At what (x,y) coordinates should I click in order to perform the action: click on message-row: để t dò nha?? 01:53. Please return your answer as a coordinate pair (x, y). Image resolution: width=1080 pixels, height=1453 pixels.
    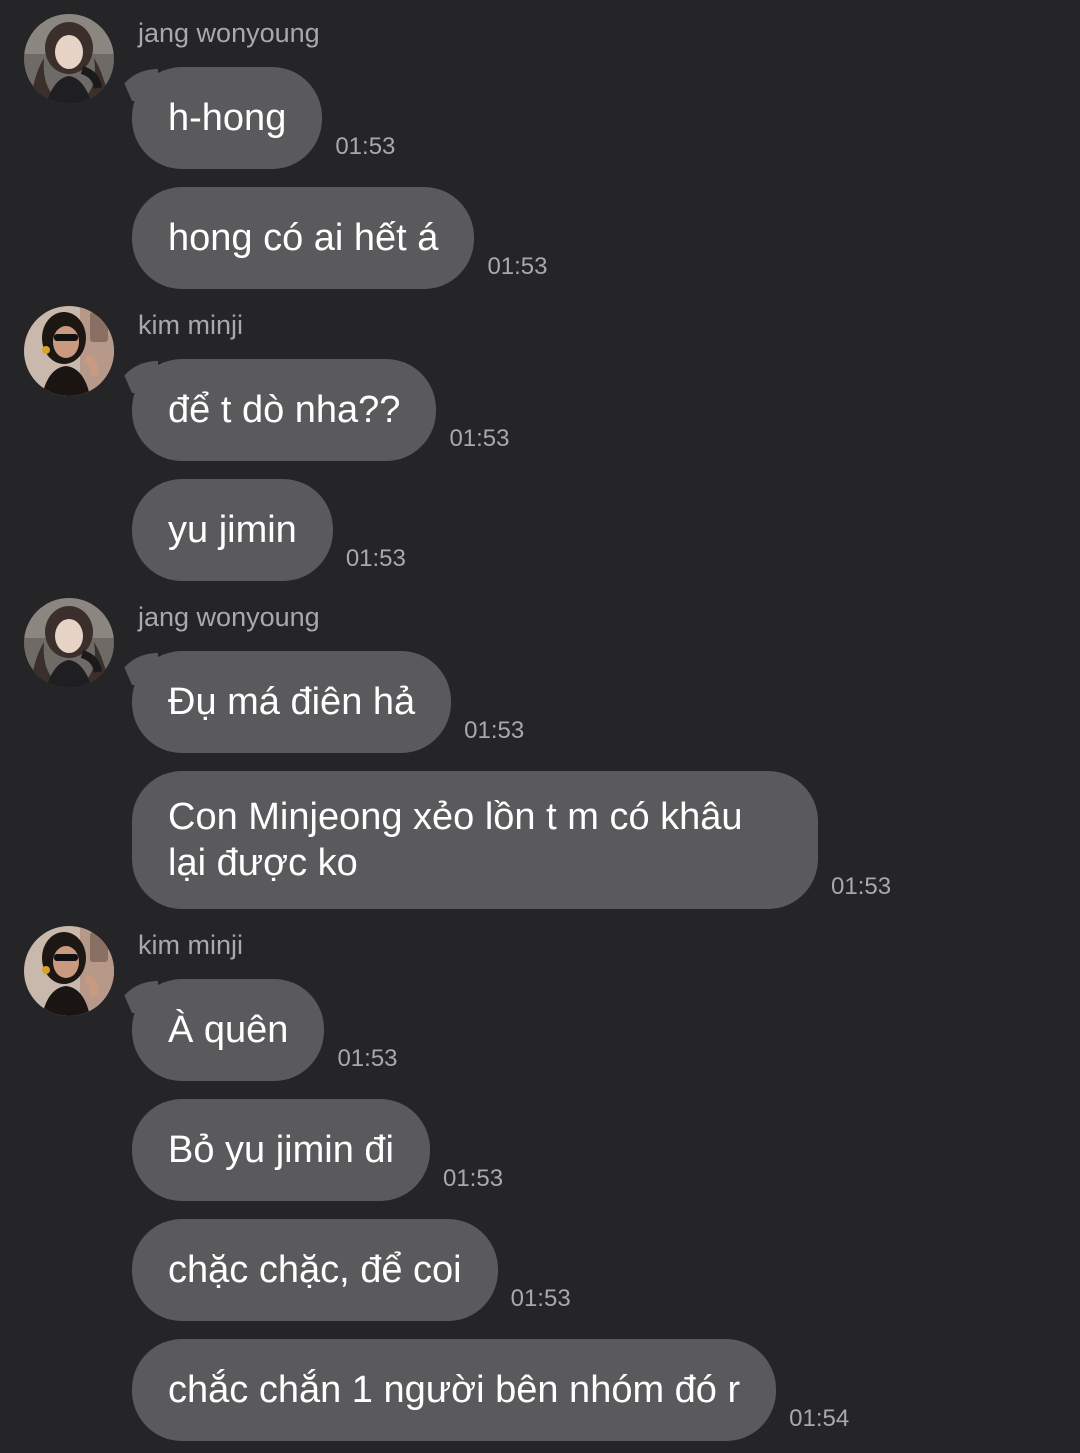
    Looking at the image, I should click on (321, 410).